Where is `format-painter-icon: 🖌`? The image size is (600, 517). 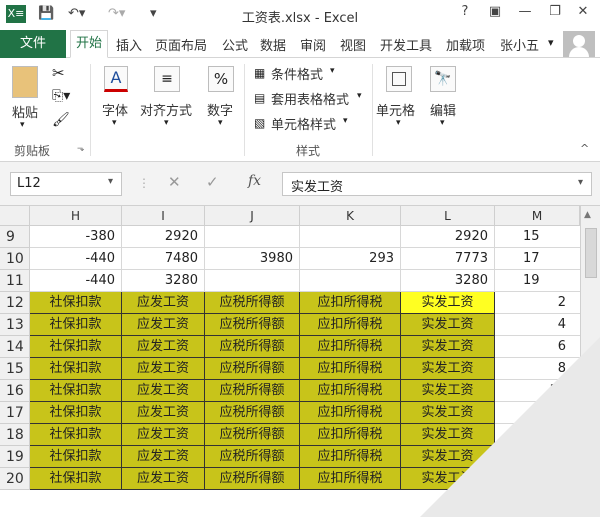 format-painter-icon: 🖌 is located at coordinates (61, 120).